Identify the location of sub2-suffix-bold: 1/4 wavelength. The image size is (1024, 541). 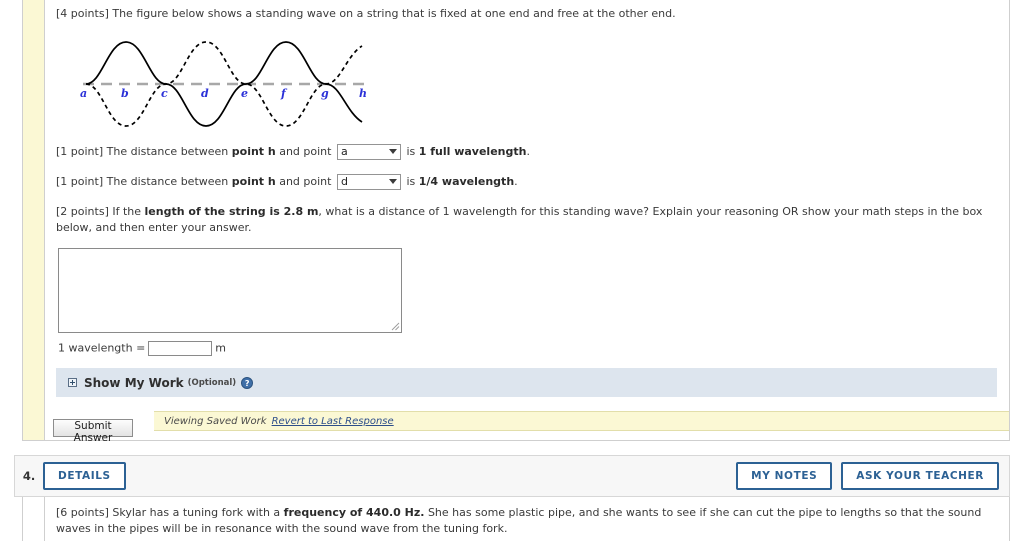
(466, 181).